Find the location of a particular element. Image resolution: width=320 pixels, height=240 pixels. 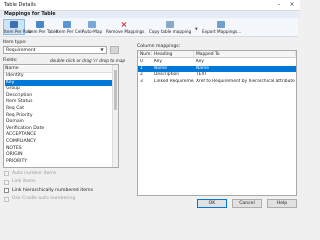

close-icon: × is located at coordinates (292, 5).